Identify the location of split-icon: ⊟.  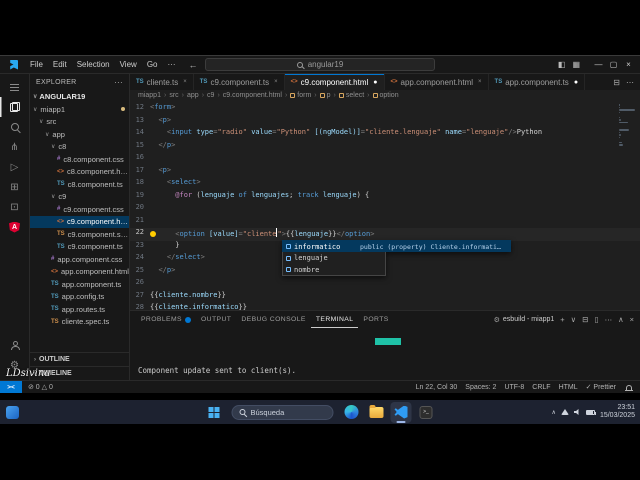
(585, 319).